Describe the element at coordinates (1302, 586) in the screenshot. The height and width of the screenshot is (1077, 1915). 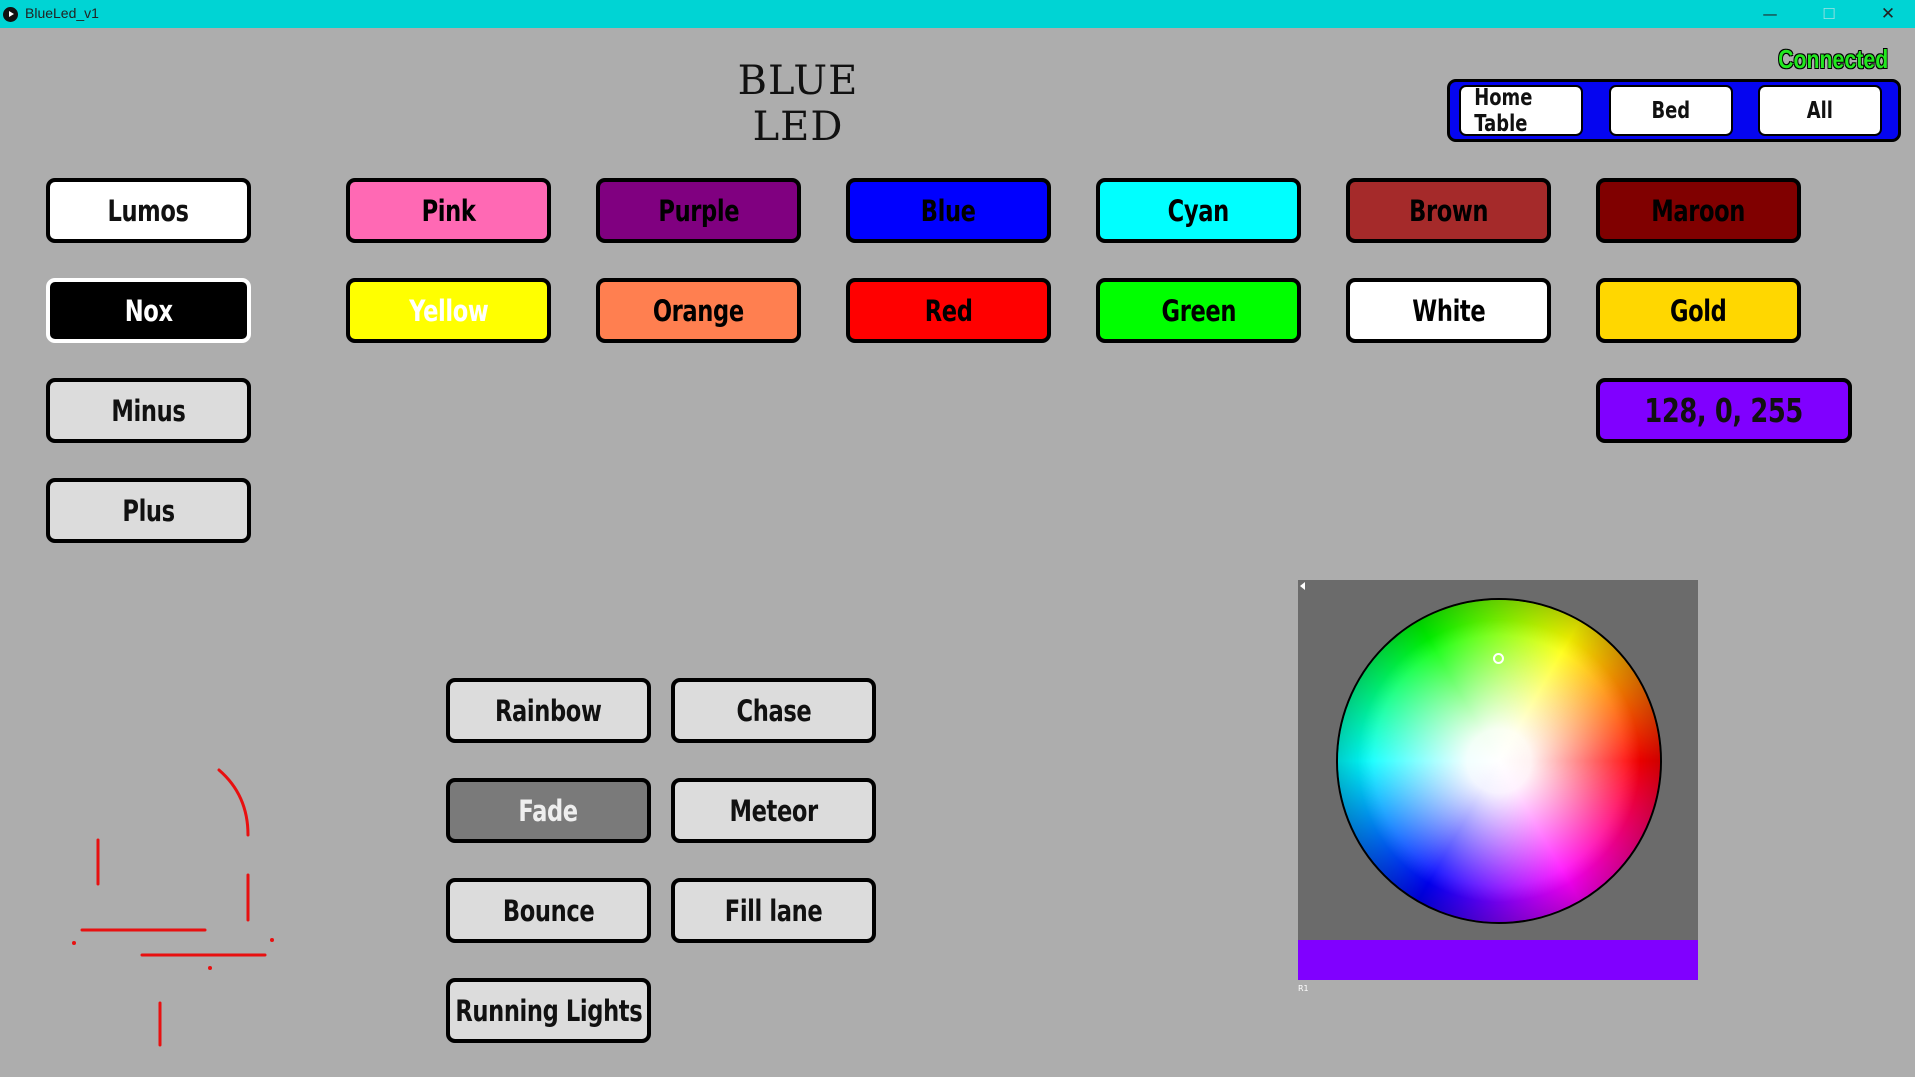
I see `picker-corner-marker-icon` at that location.